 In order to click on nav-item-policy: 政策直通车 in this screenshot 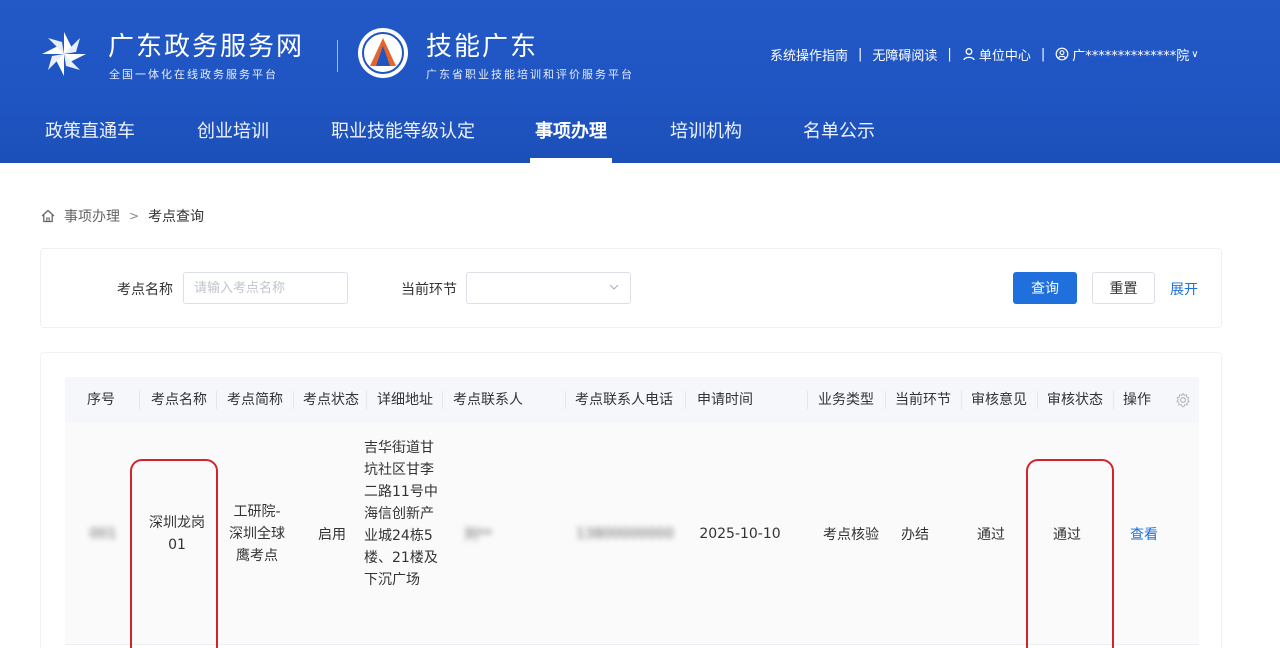, I will do `click(90, 135)`.